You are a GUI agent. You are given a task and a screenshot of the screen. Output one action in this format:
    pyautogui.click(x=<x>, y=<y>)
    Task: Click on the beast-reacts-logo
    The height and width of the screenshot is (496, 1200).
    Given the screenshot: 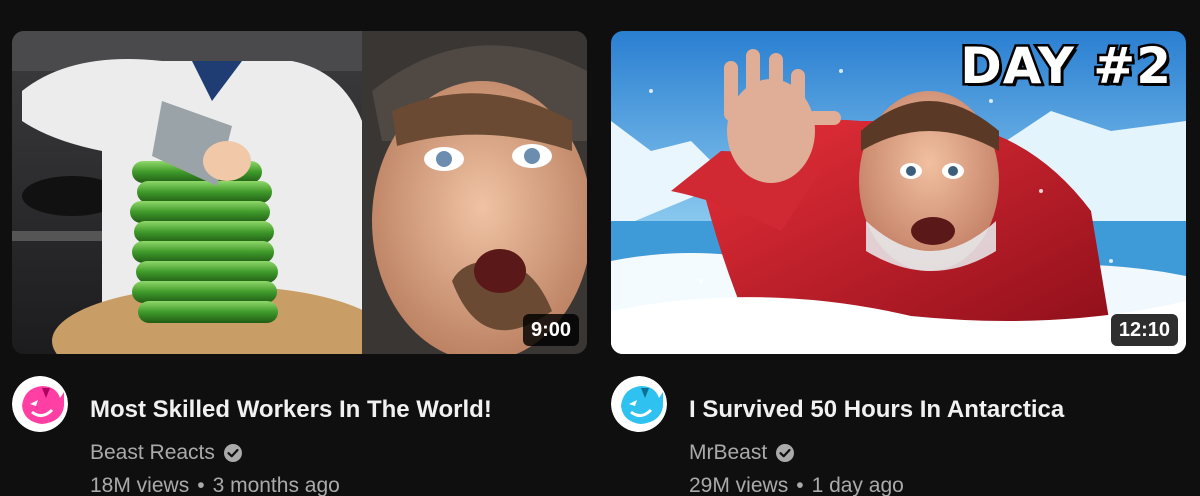 What is the action you would take?
    pyautogui.click(x=40, y=404)
    